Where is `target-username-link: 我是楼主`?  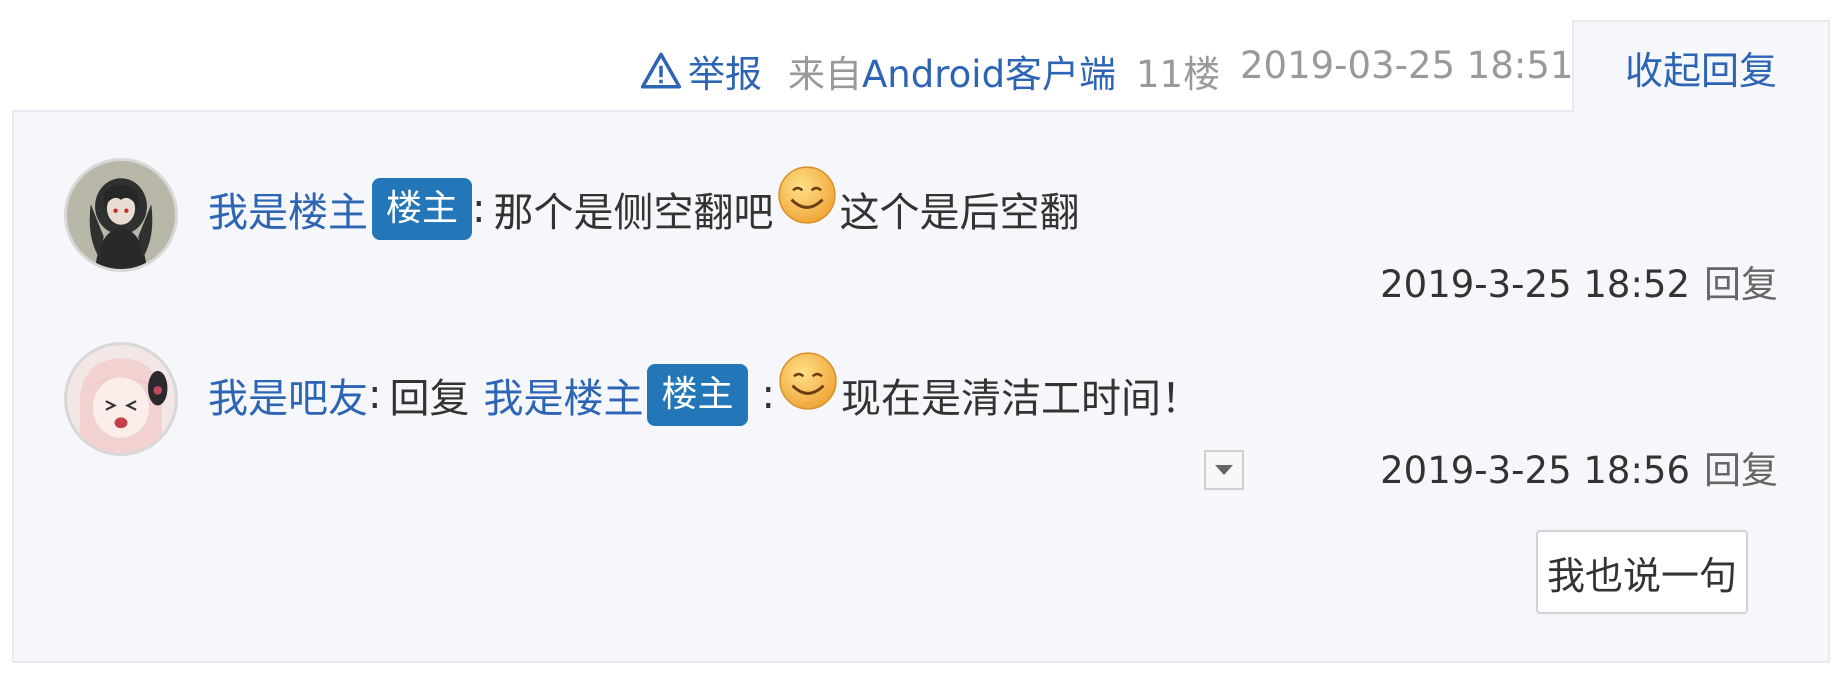
target-username-link: 我是楼主 is located at coordinates (563, 395).